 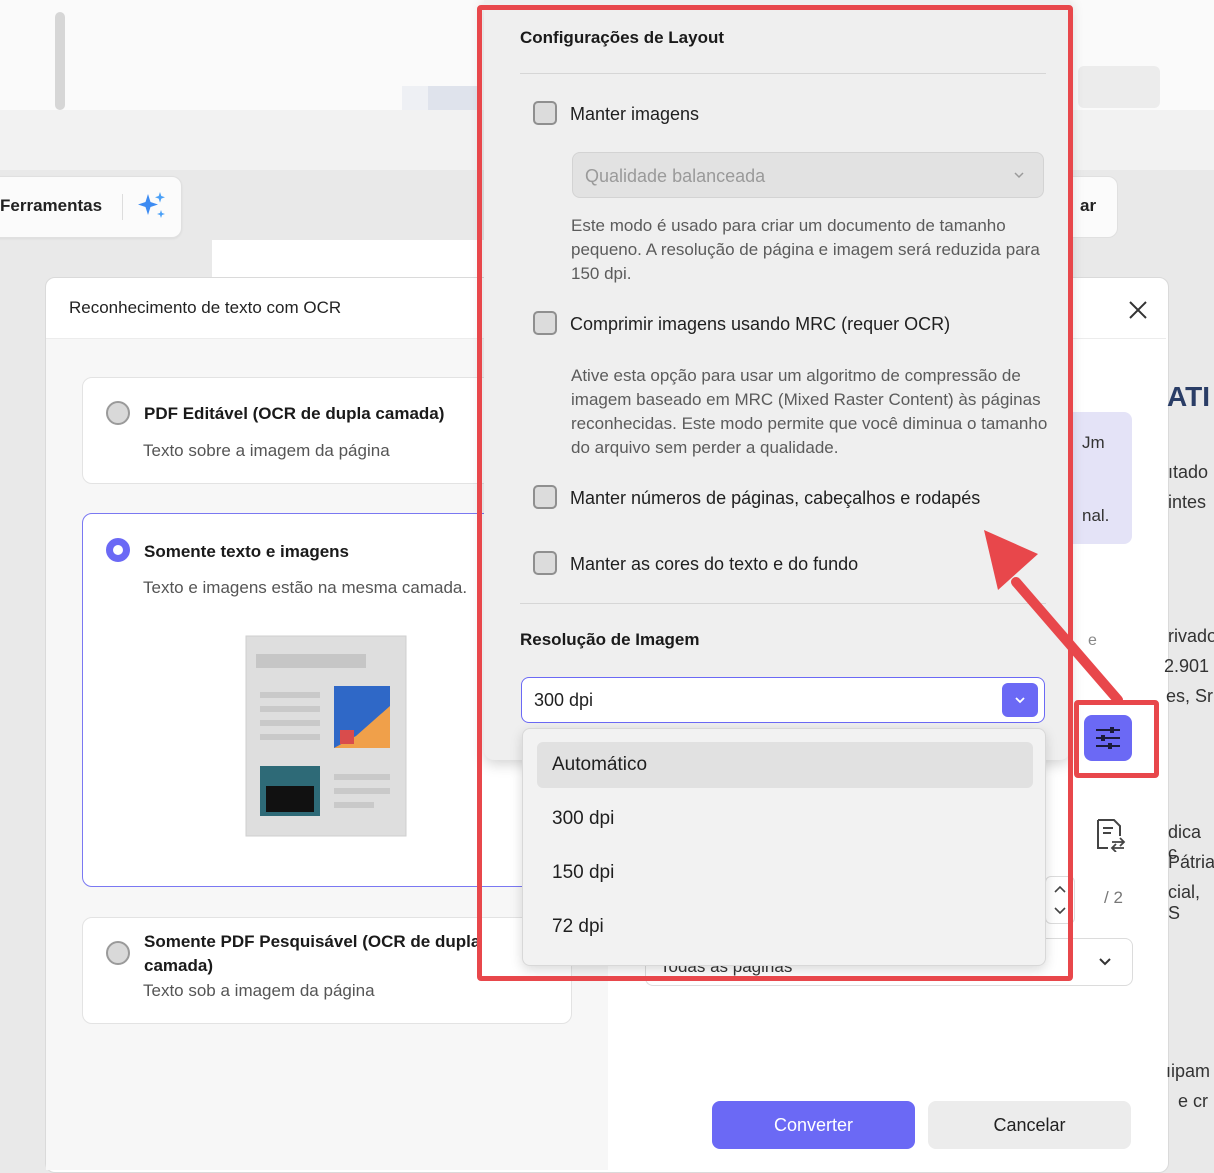 What do you see at coordinates (1110, 835) in the screenshot?
I see `document-convert-icon` at bounding box center [1110, 835].